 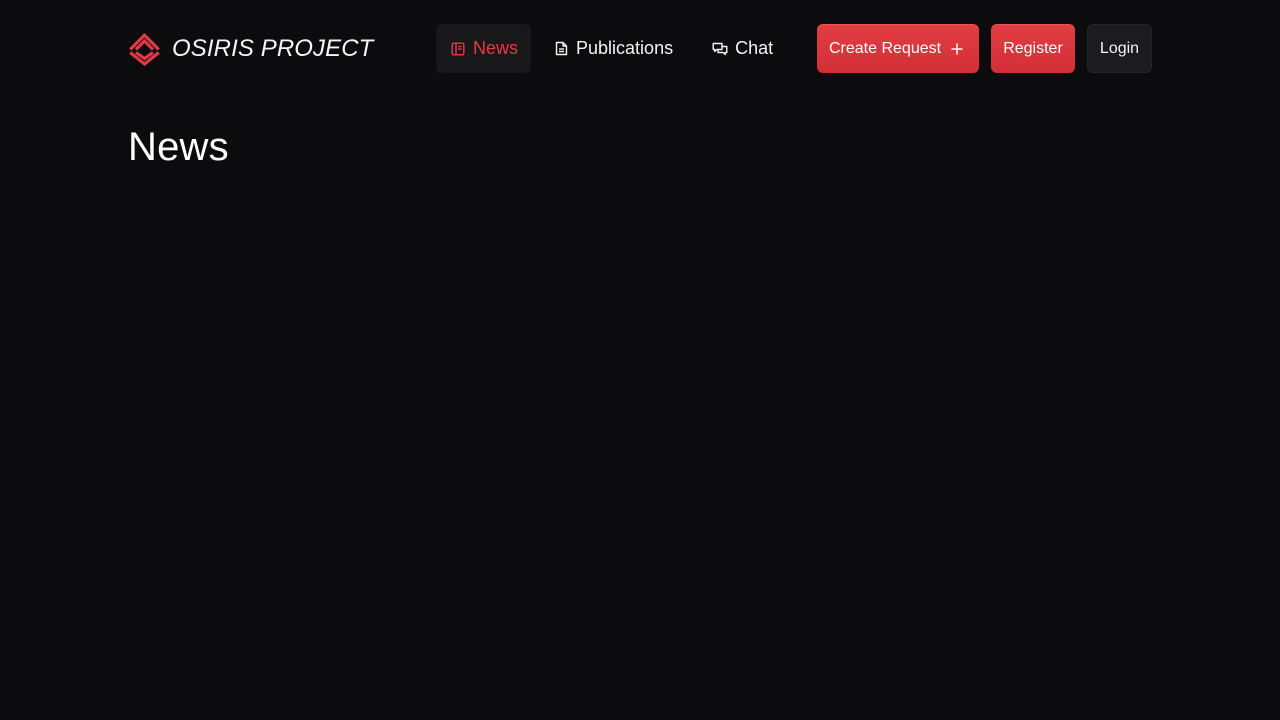 What do you see at coordinates (458, 49) in the screenshot?
I see `newspaper-icon` at bounding box center [458, 49].